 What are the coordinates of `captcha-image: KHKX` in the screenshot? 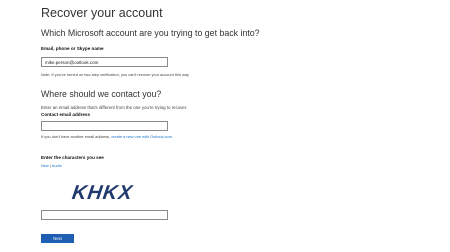 It's located at (103, 193).